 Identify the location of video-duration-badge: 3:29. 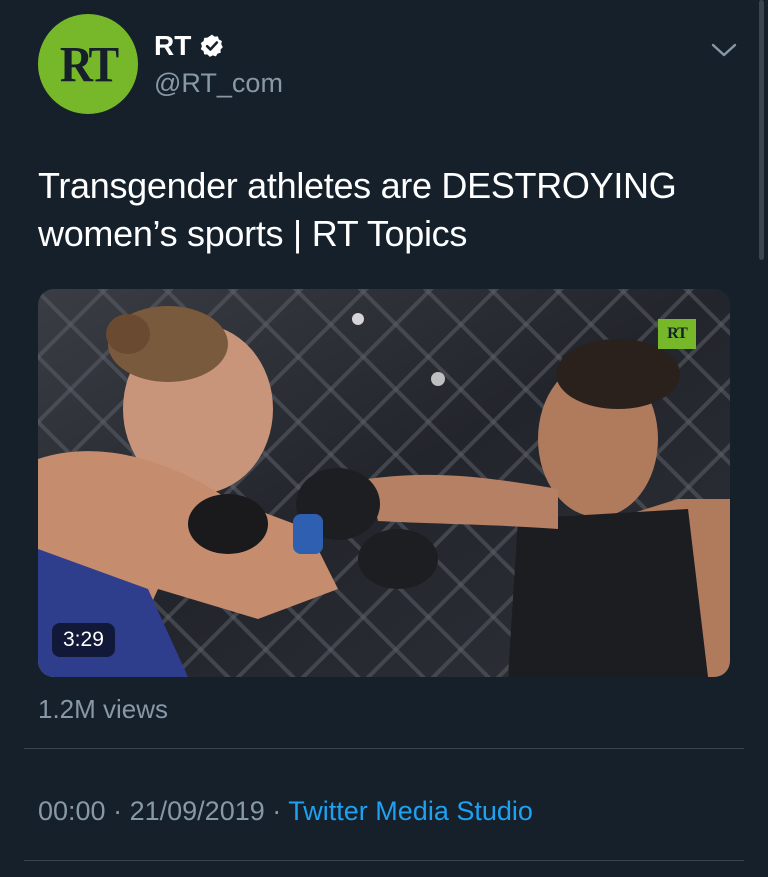
(83, 640).